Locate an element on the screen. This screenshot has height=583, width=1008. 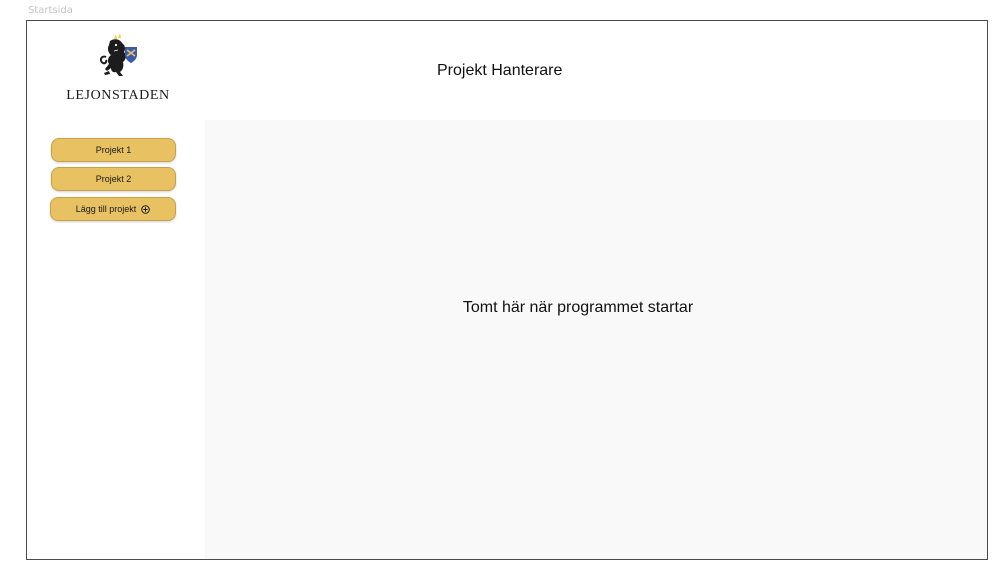
empty-state-message: Tomt här när programmet startar is located at coordinates (578, 307).